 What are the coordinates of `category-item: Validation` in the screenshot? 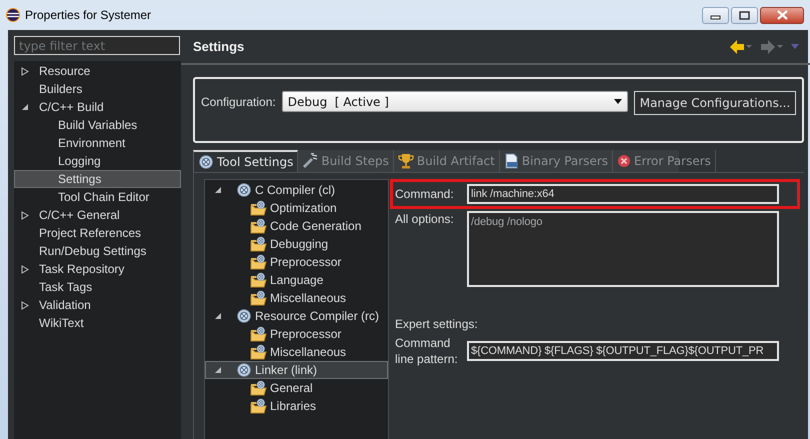 It's located at (97, 305).